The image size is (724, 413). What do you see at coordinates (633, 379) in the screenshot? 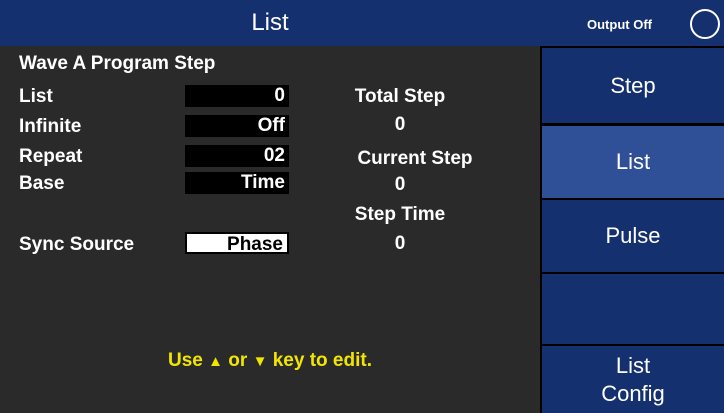
I see `list-config-softkey: List Config` at bounding box center [633, 379].